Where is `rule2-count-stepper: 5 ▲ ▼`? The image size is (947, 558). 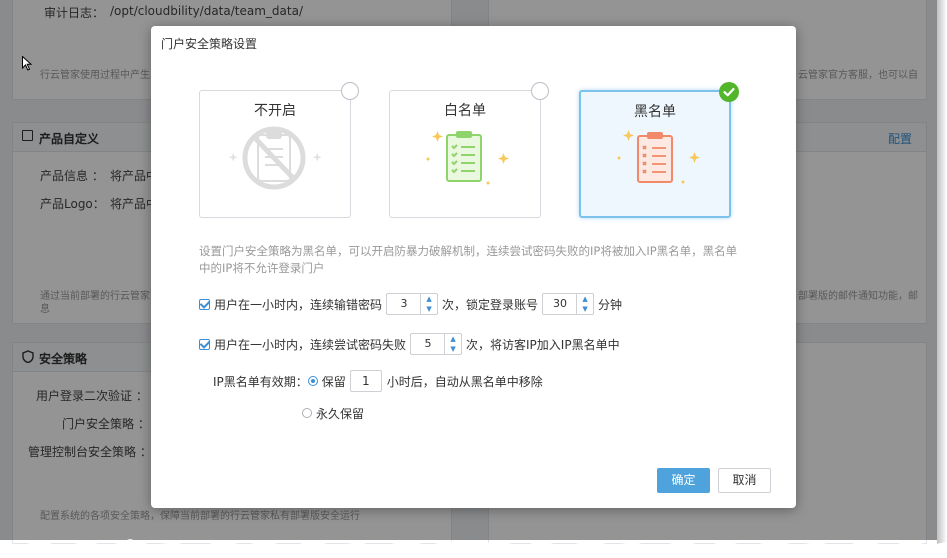
rule2-count-stepper: 5 ▲ ▼ is located at coordinates (436, 344).